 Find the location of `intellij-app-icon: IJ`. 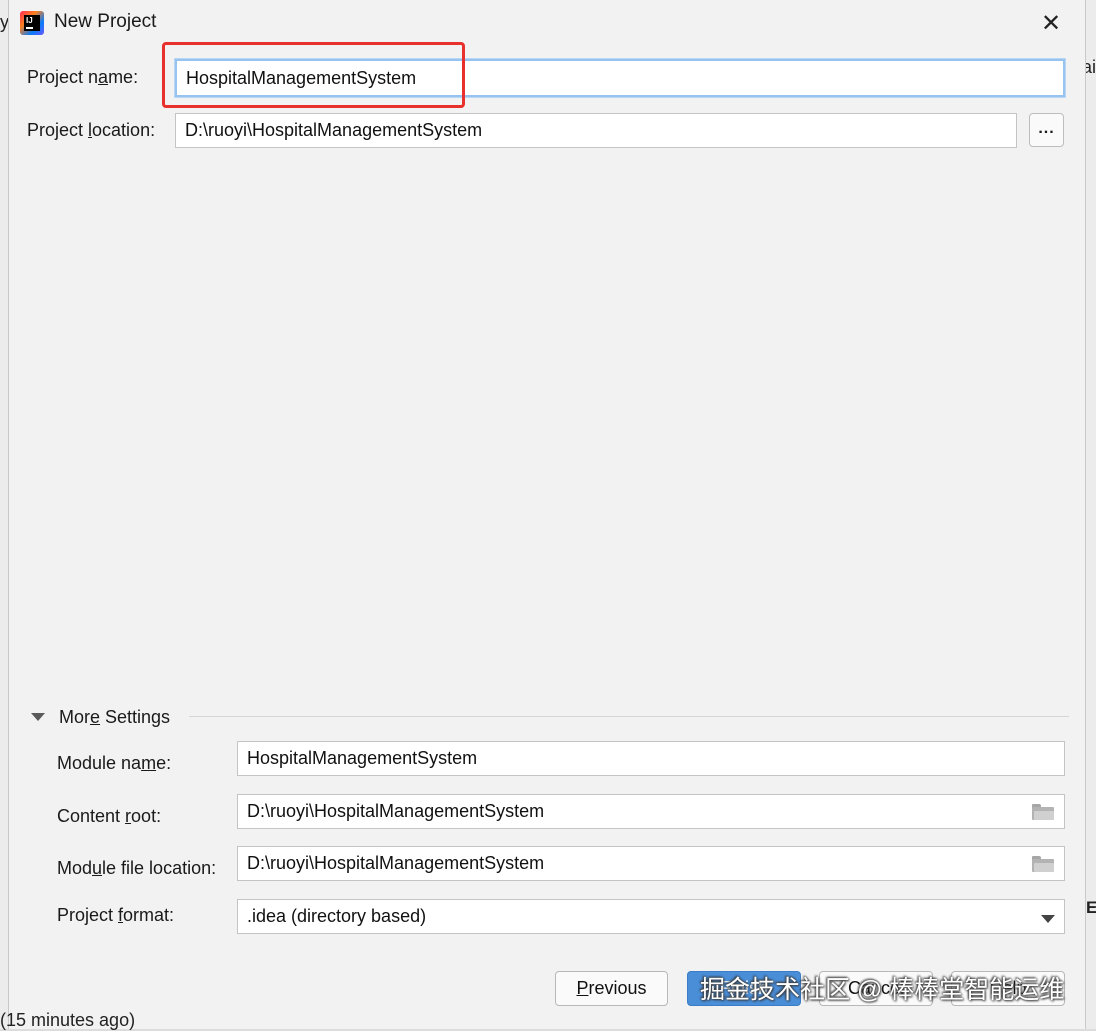

intellij-app-icon: IJ is located at coordinates (32, 23).